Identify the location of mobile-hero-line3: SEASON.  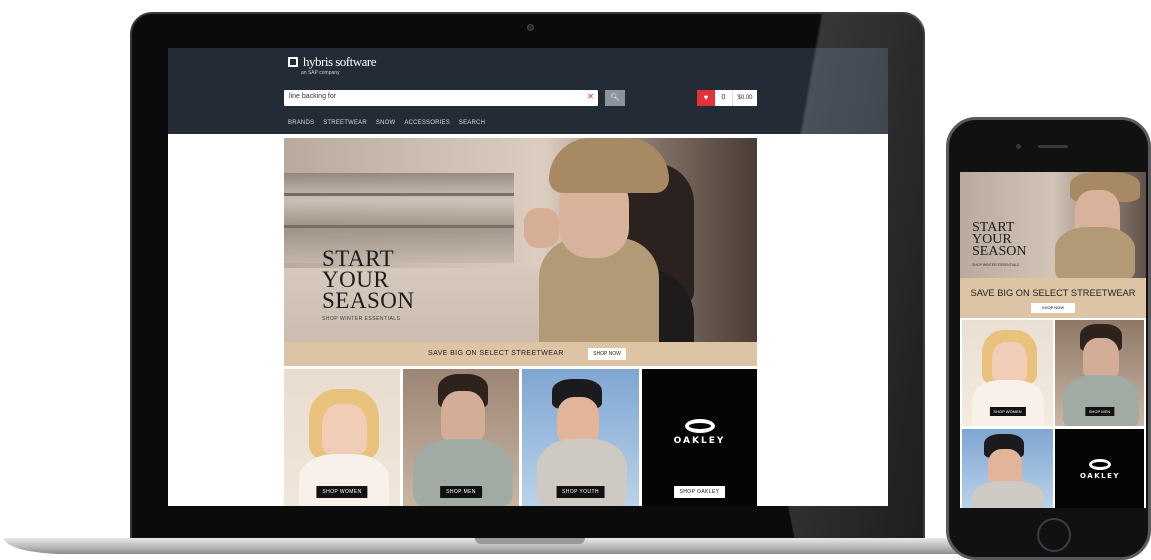
(999, 251).